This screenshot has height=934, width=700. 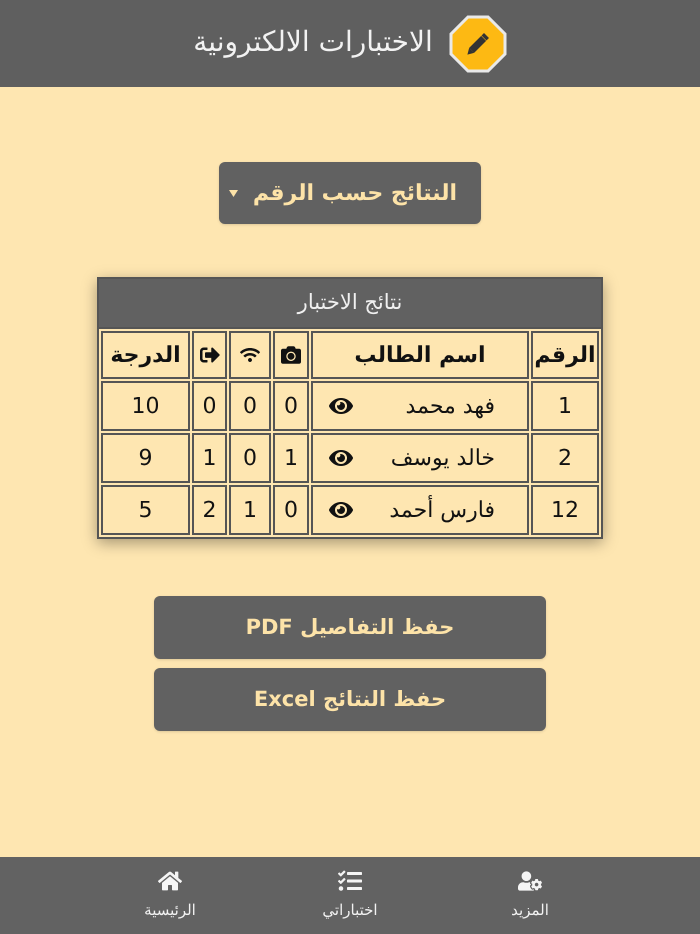 I want to click on nav-item: اختباراتي, so click(x=350, y=895).